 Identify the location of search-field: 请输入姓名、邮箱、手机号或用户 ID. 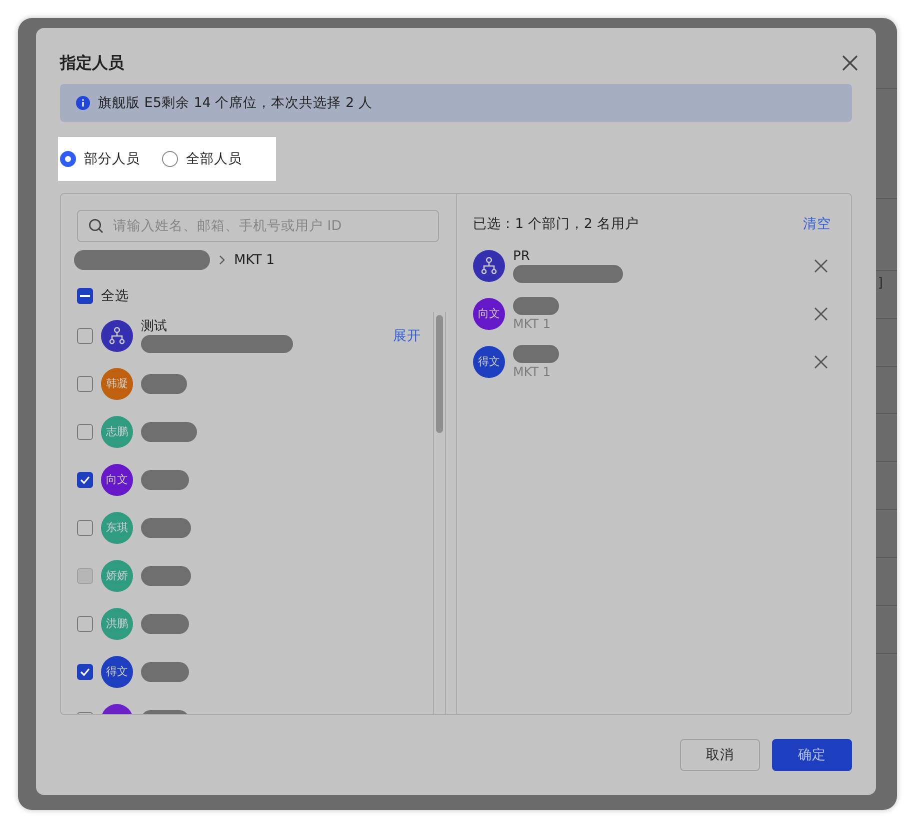
(258, 226).